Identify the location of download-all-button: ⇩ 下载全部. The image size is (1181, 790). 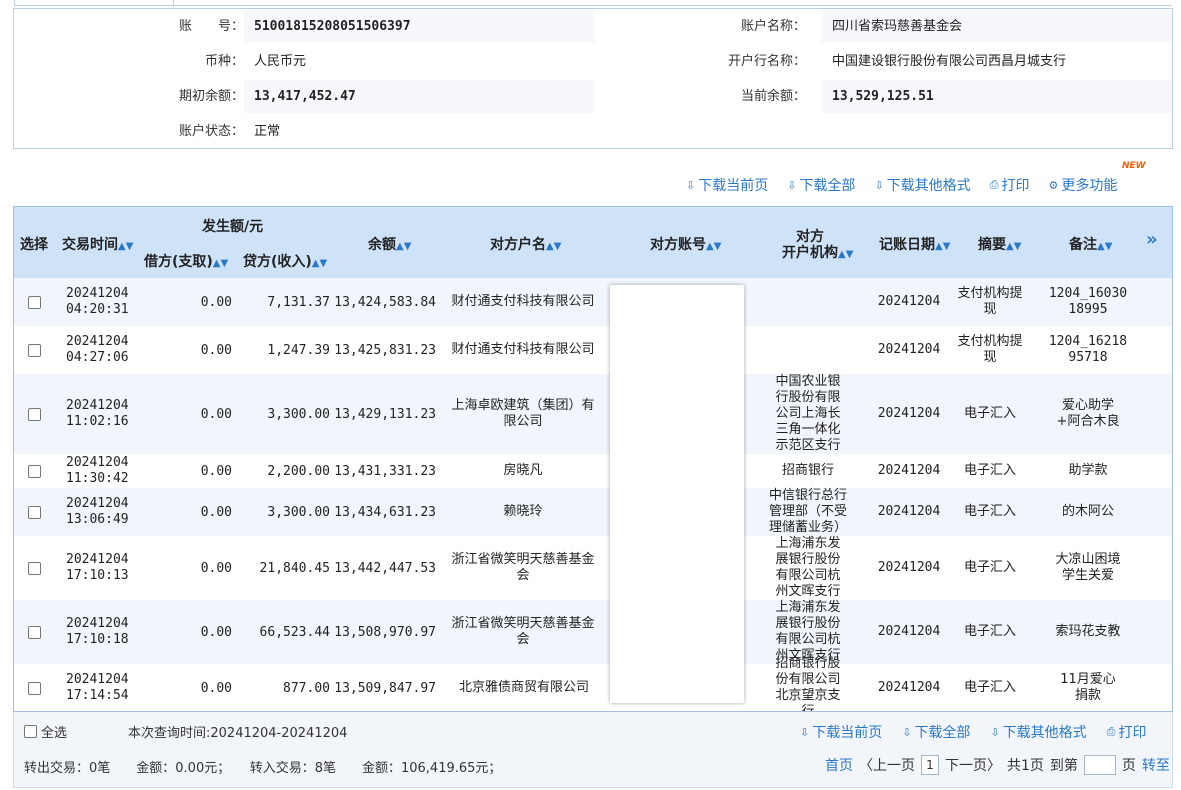
(821, 185).